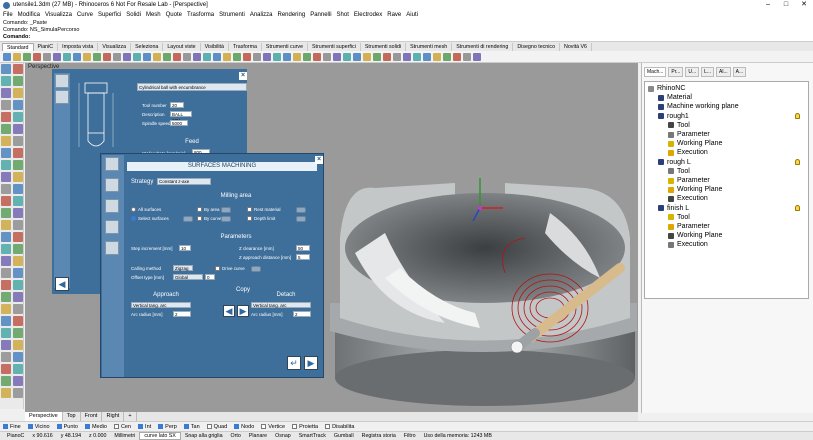 This screenshot has width=813, height=440. Describe the element at coordinates (46, 47) in the screenshot. I see `toolbar-tab: PianiC` at that location.